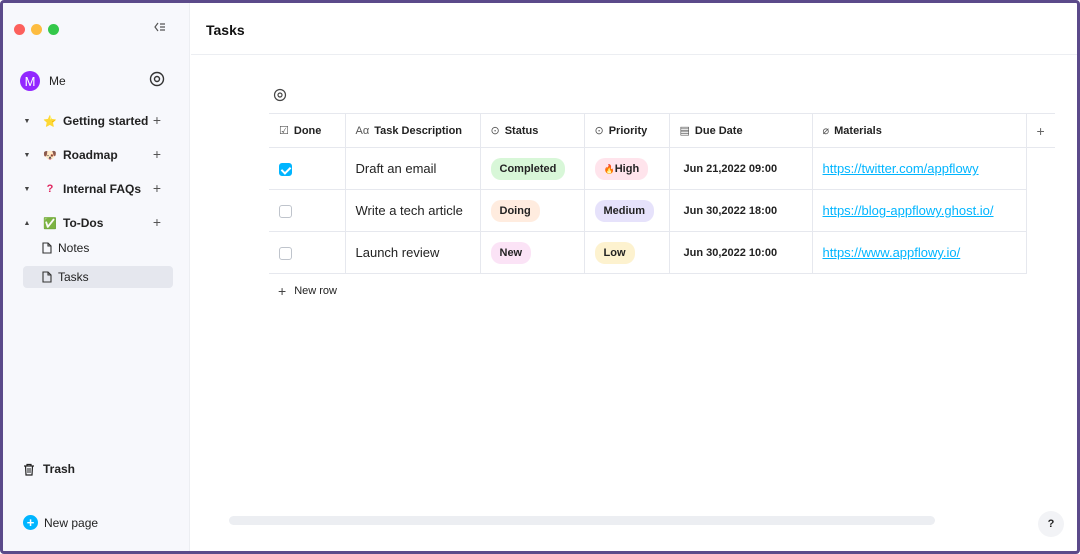  What do you see at coordinates (1051, 524) in the screenshot?
I see `help-button: ?` at bounding box center [1051, 524].